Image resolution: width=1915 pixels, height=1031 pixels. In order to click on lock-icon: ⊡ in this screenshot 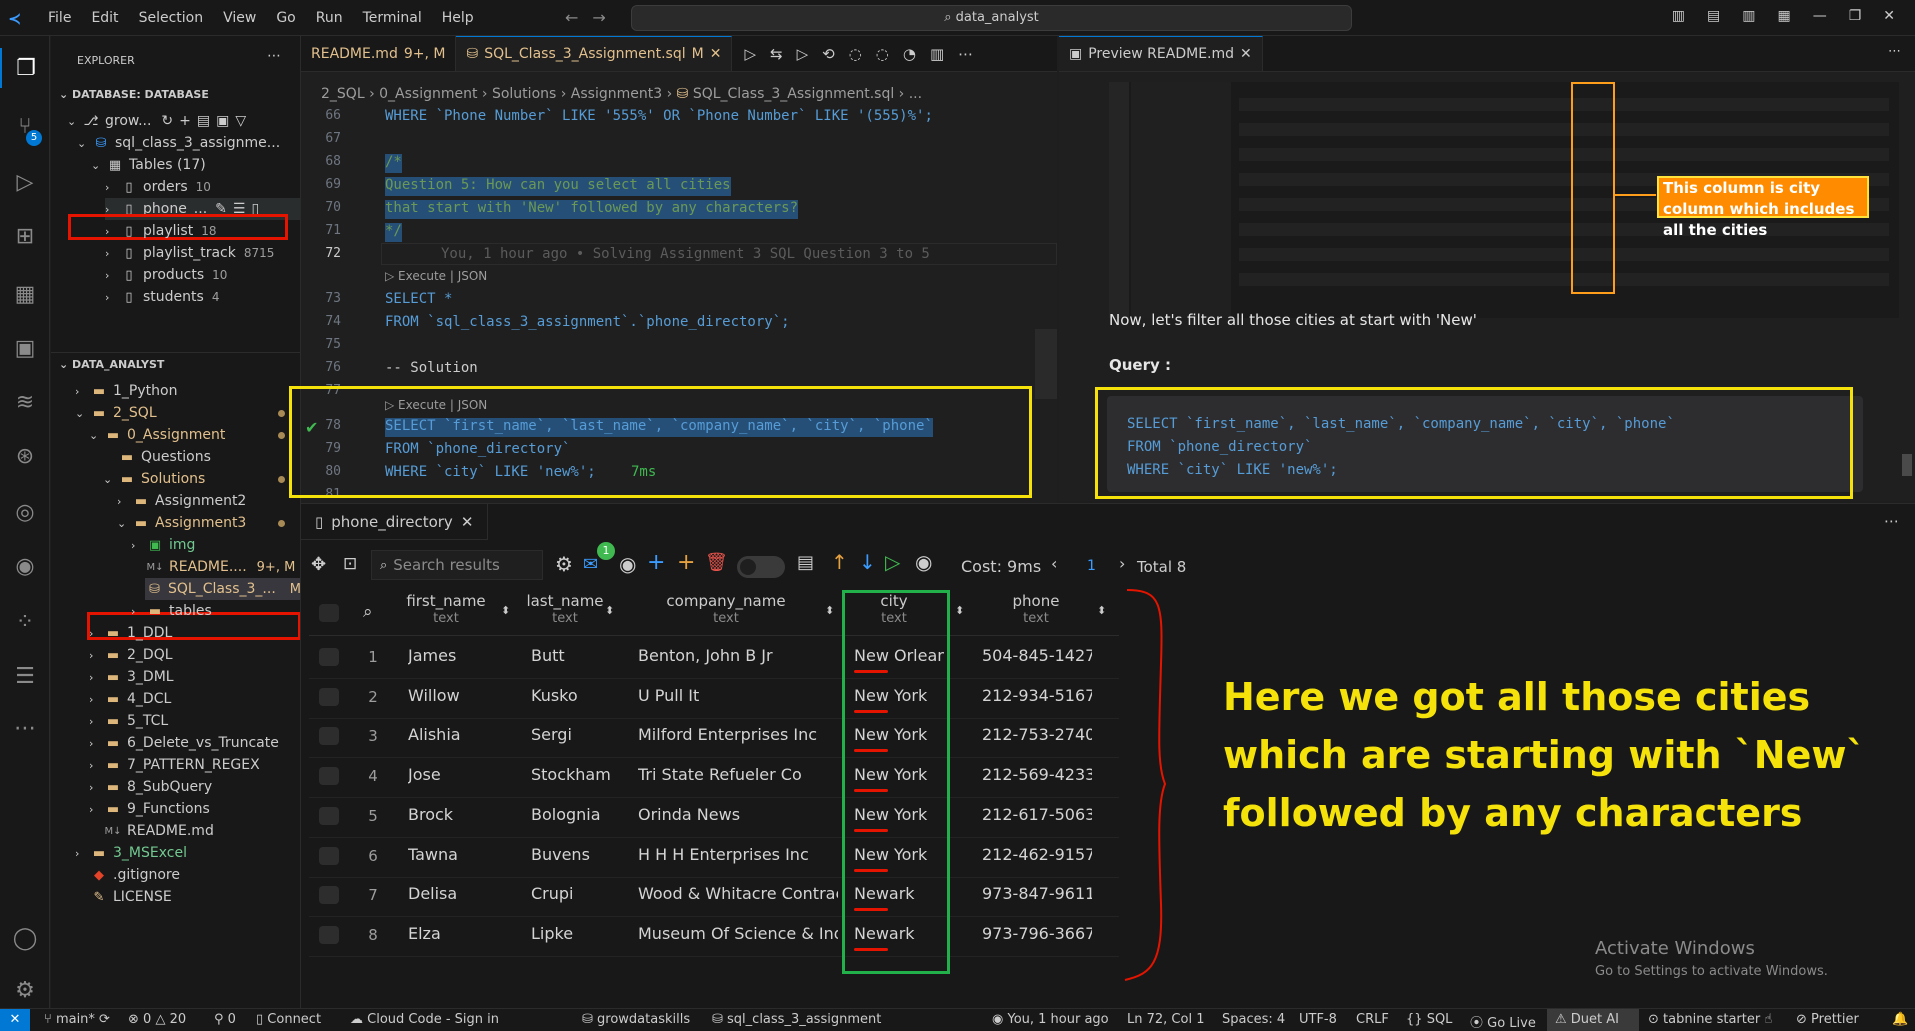, I will do `click(350, 564)`.